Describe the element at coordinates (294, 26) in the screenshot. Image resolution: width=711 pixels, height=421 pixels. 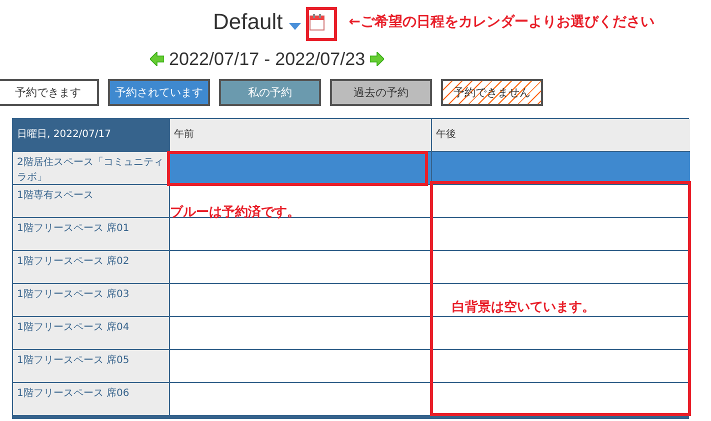
I see `dropdown-caret-icon` at that location.